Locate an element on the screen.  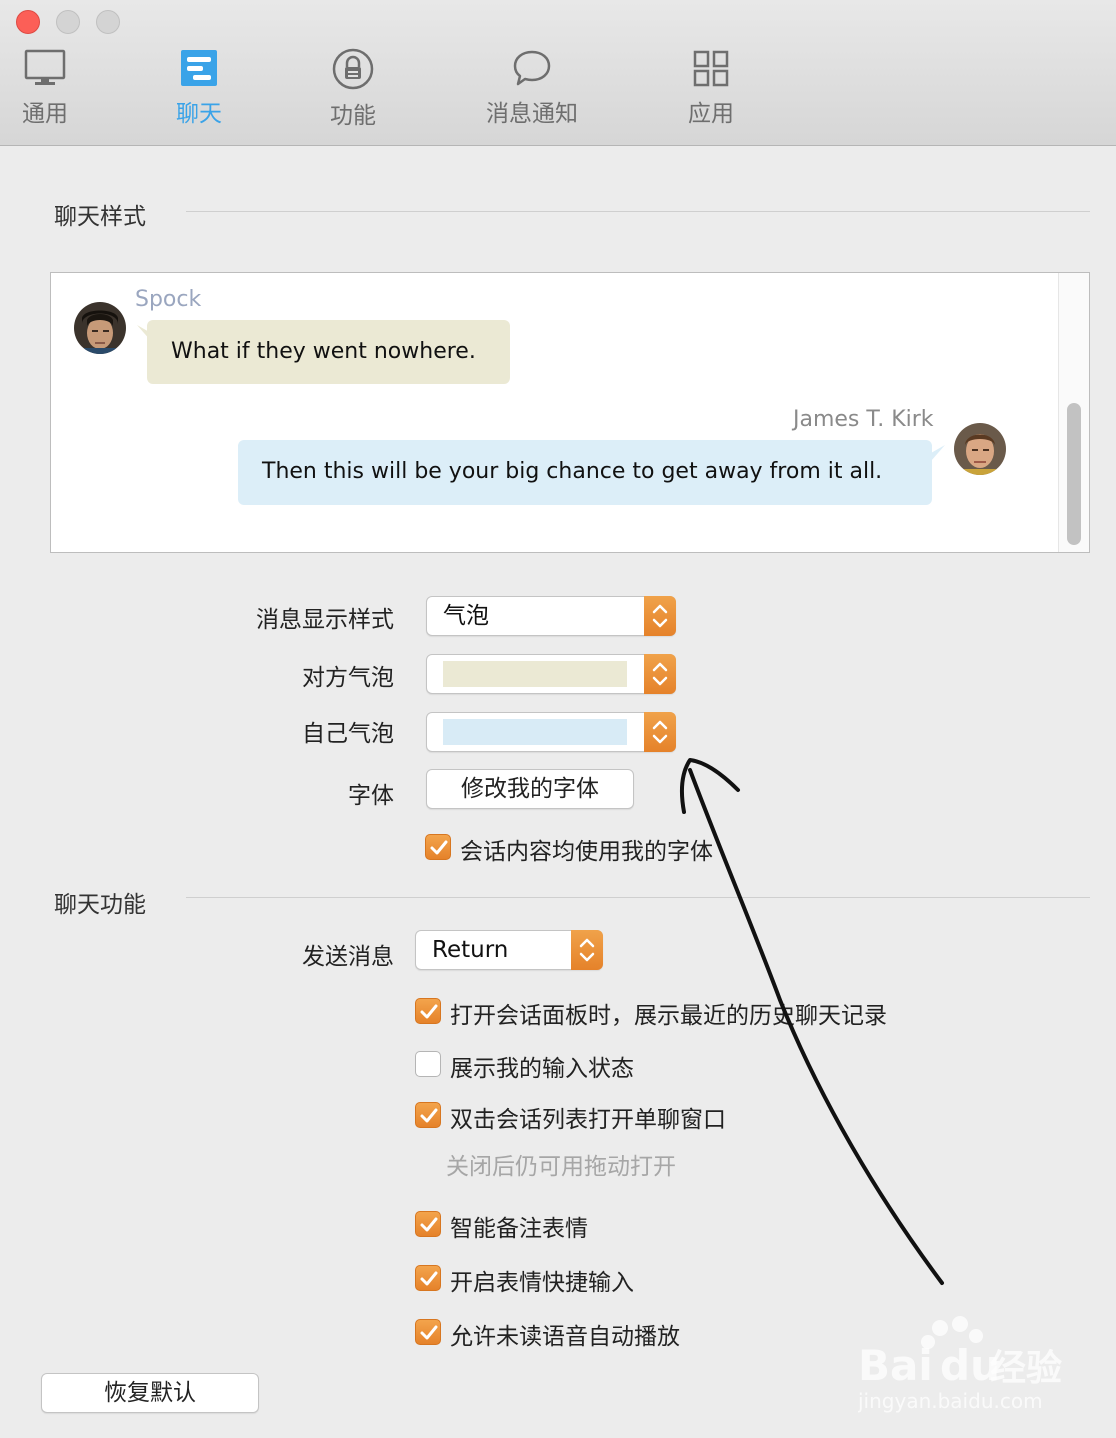
chat-style-section-title: 聊天样式 is located at coordinates (100, 217).